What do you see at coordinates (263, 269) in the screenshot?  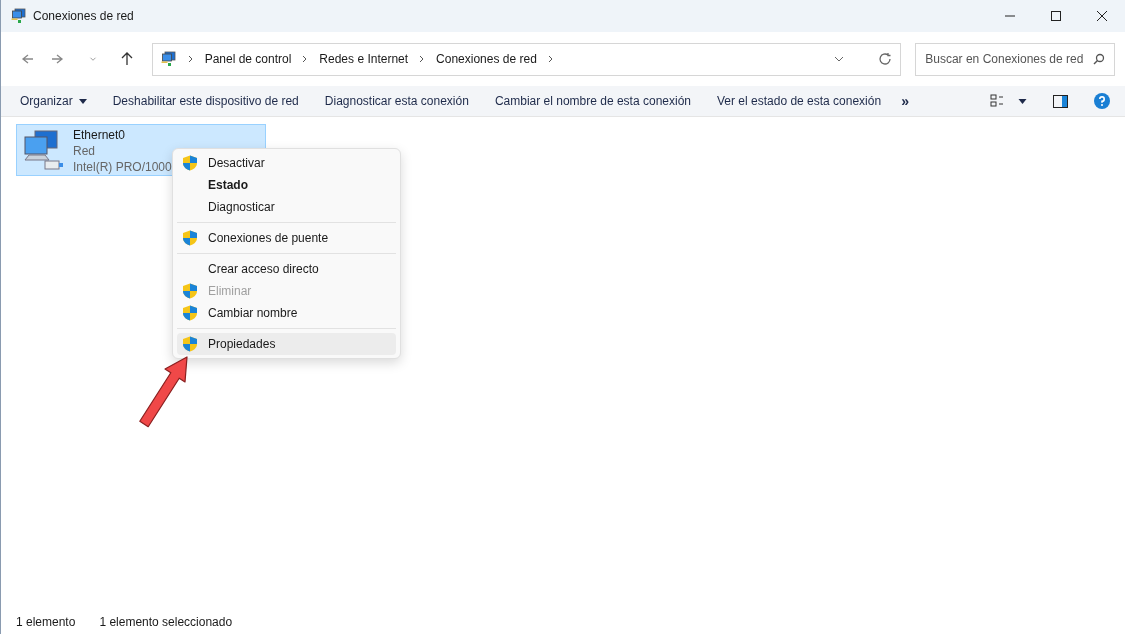 I see `menu-item-label: Crear acceso directo` at bounding box center [263, 269].